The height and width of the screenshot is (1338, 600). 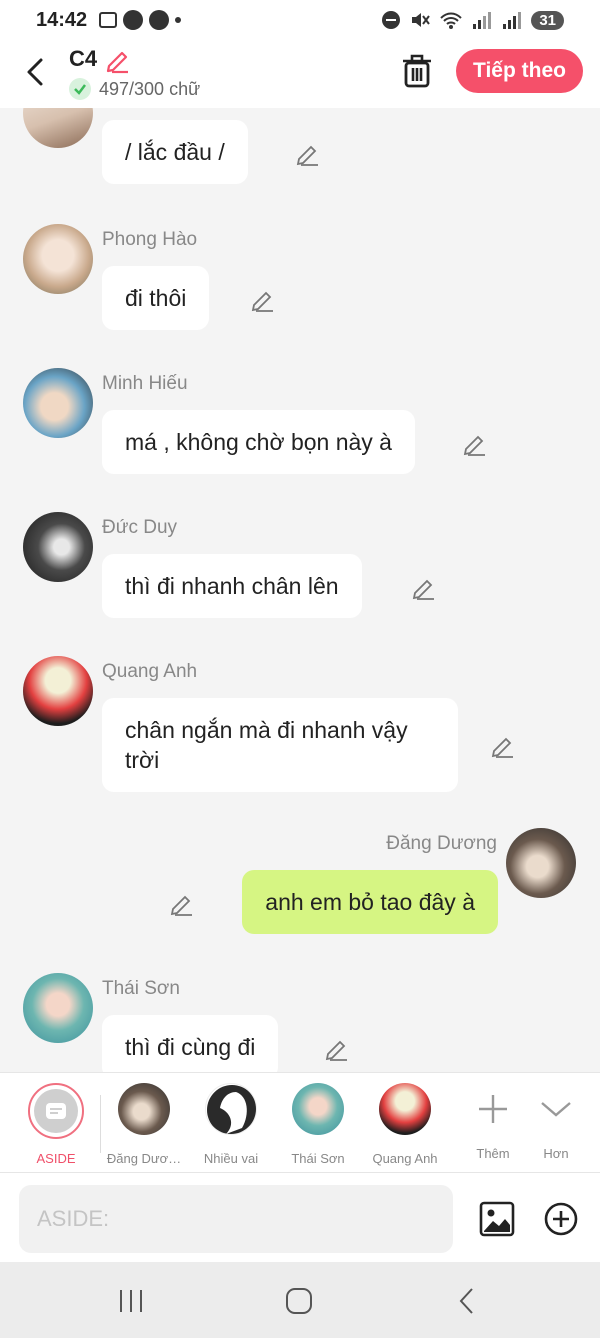 I want to click on system-back-icon, so click(x=467, y=1301).